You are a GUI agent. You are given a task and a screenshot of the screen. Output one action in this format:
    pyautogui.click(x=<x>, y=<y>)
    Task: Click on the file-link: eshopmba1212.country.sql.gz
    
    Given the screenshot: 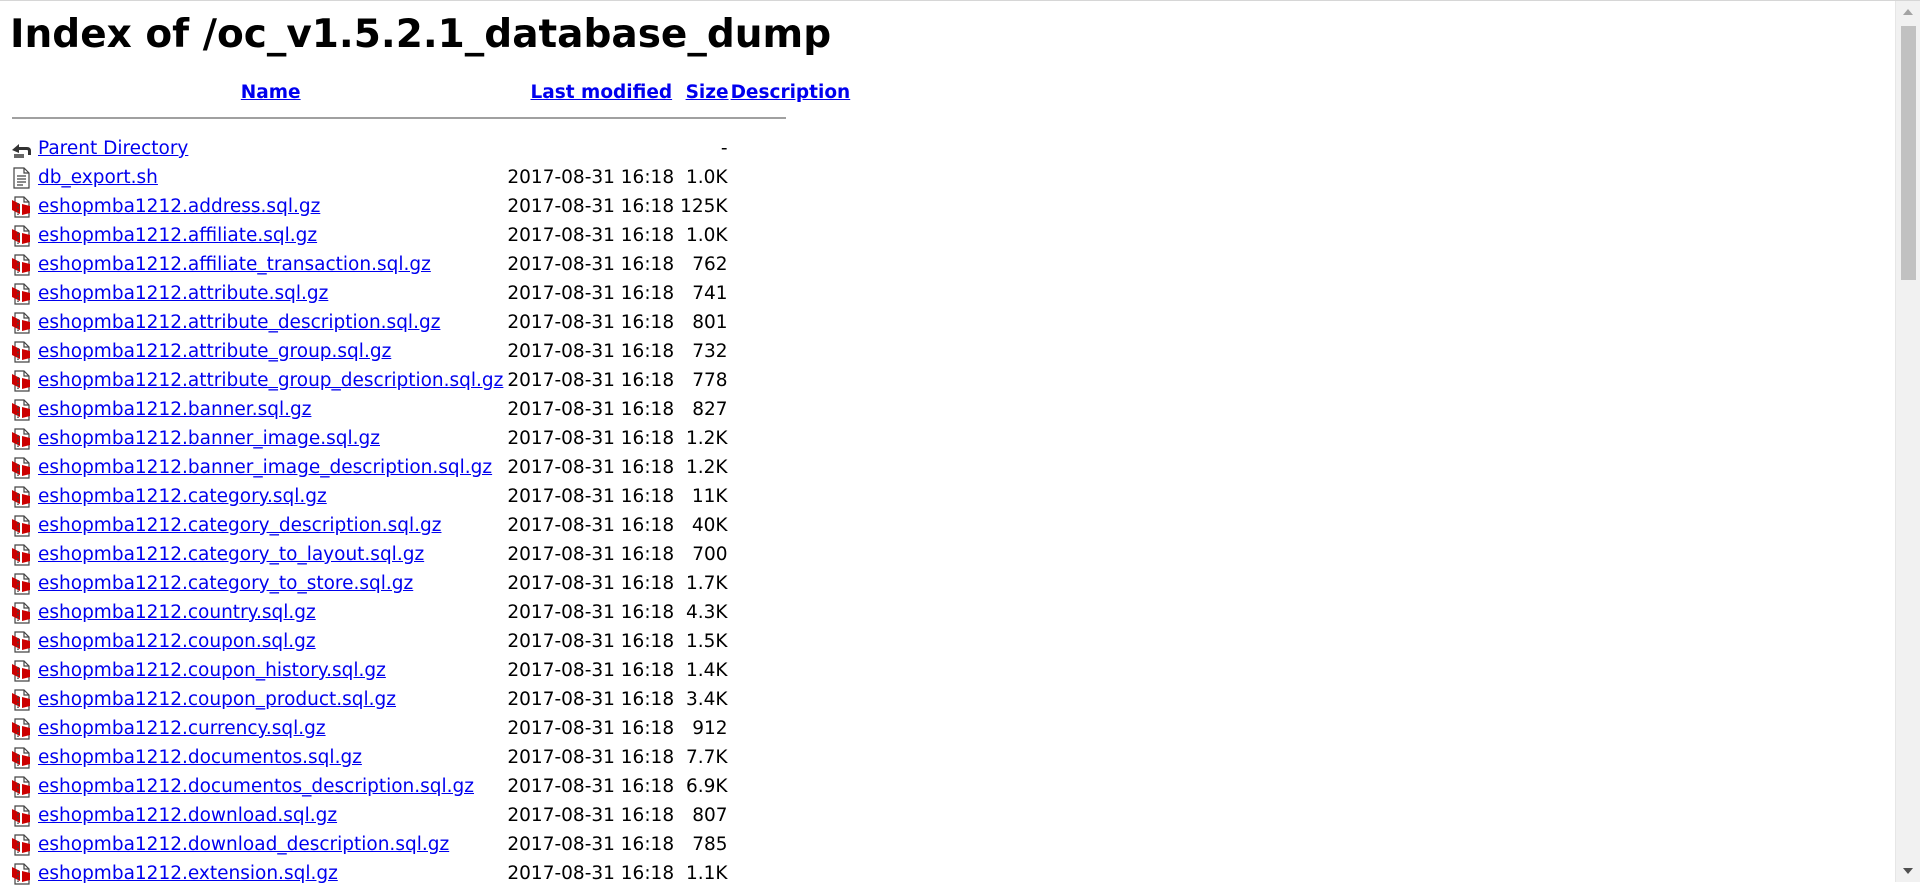 What is the action you would take?
    pyautogui.click(x=177, y=612)
    